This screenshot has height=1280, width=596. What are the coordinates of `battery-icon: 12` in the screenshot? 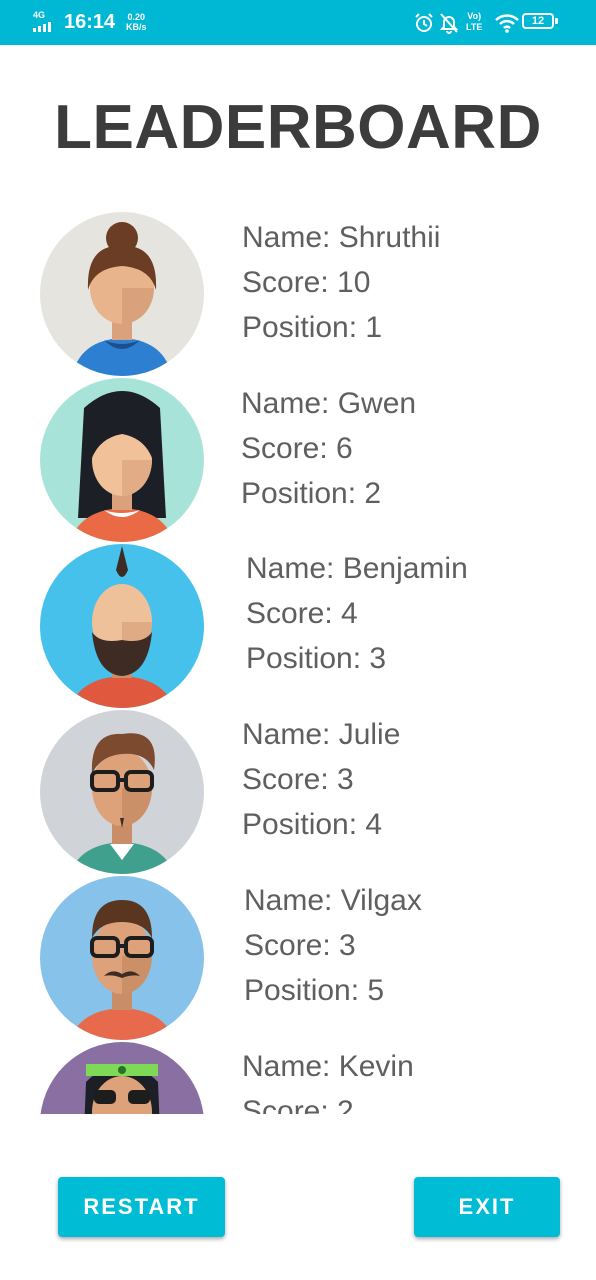 It's located at (538, 21).